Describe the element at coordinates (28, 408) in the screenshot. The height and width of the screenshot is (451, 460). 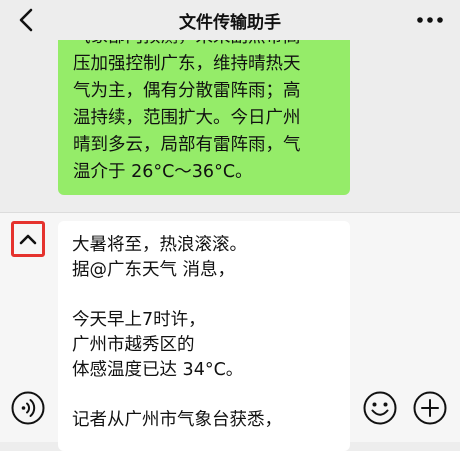
I see `voice-icon` at that location.